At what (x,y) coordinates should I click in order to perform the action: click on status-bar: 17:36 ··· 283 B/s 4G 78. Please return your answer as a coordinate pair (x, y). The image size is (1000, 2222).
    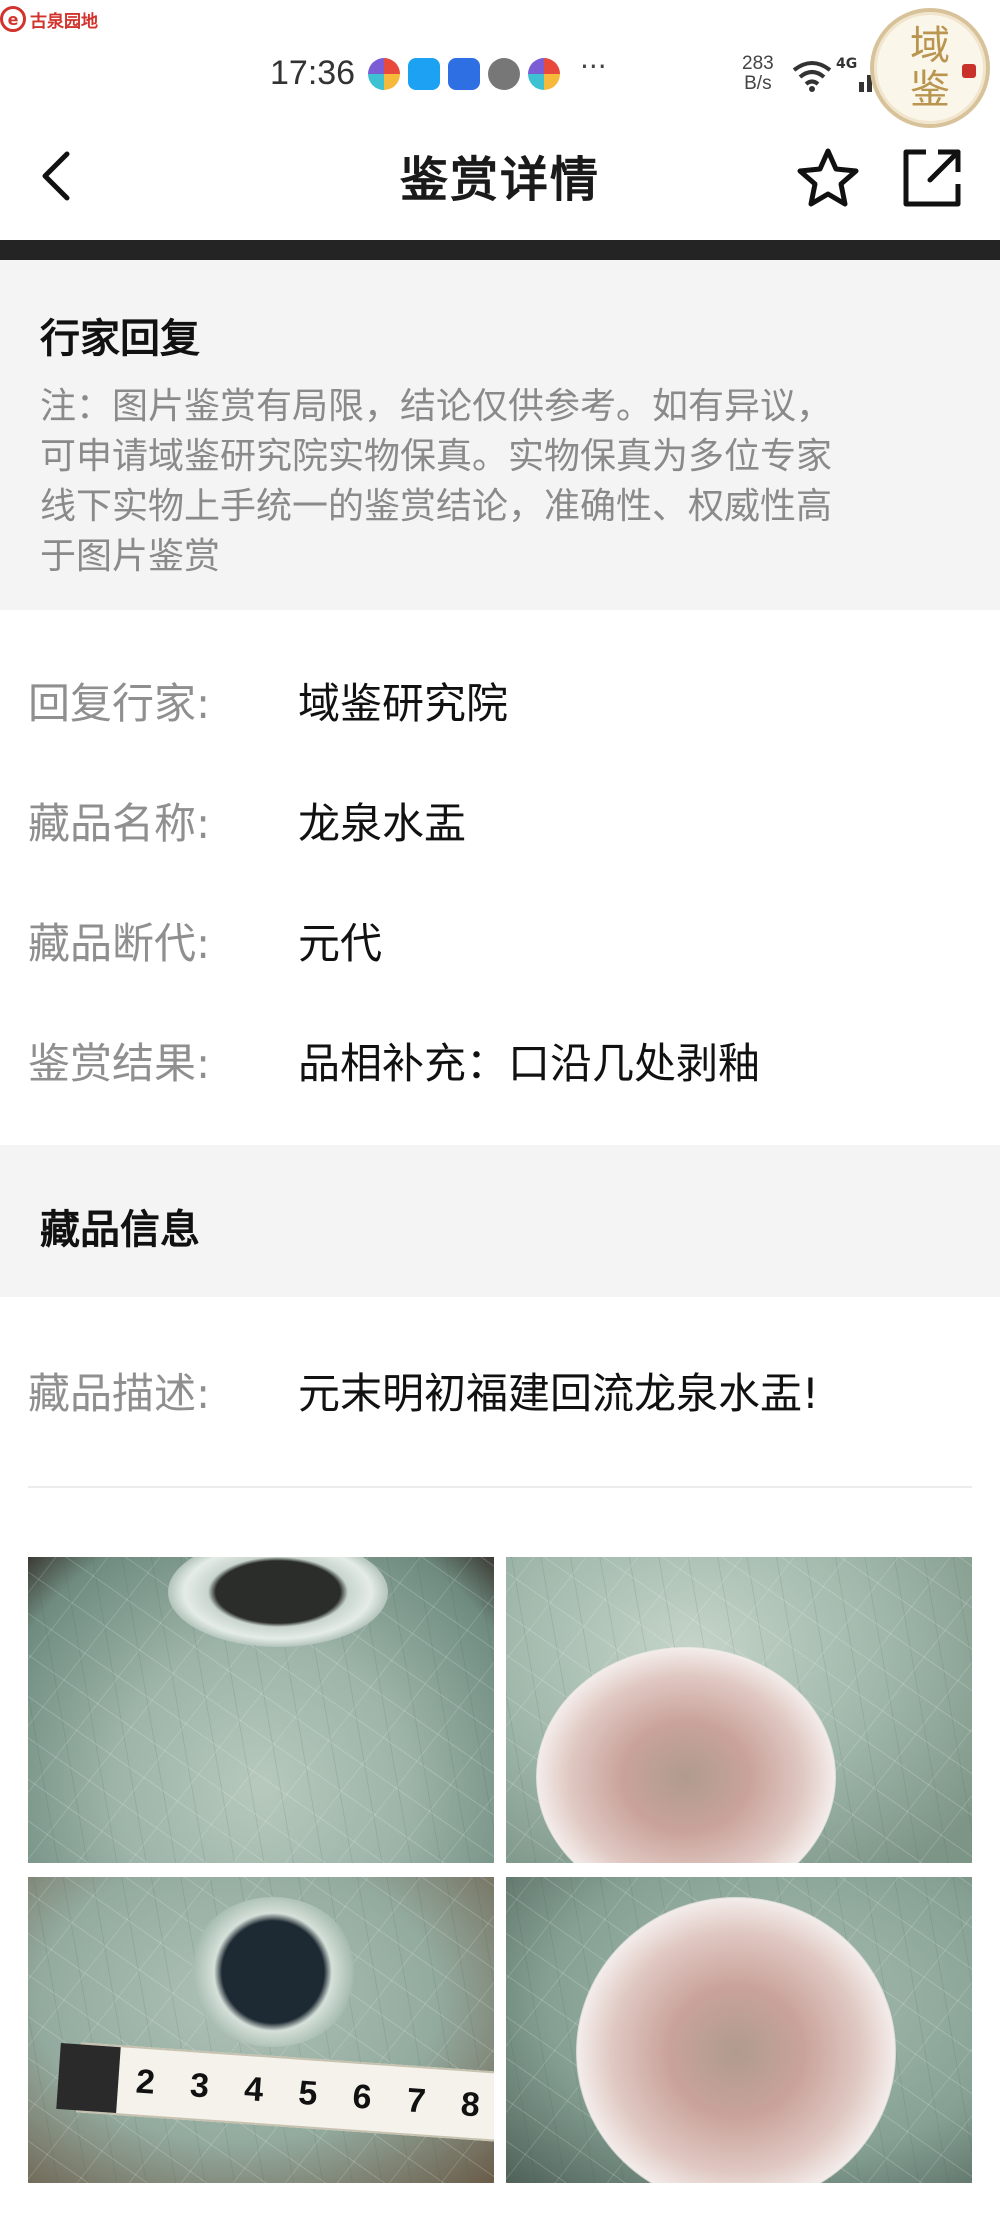
    Looking at the image, I should click on (500, 75).